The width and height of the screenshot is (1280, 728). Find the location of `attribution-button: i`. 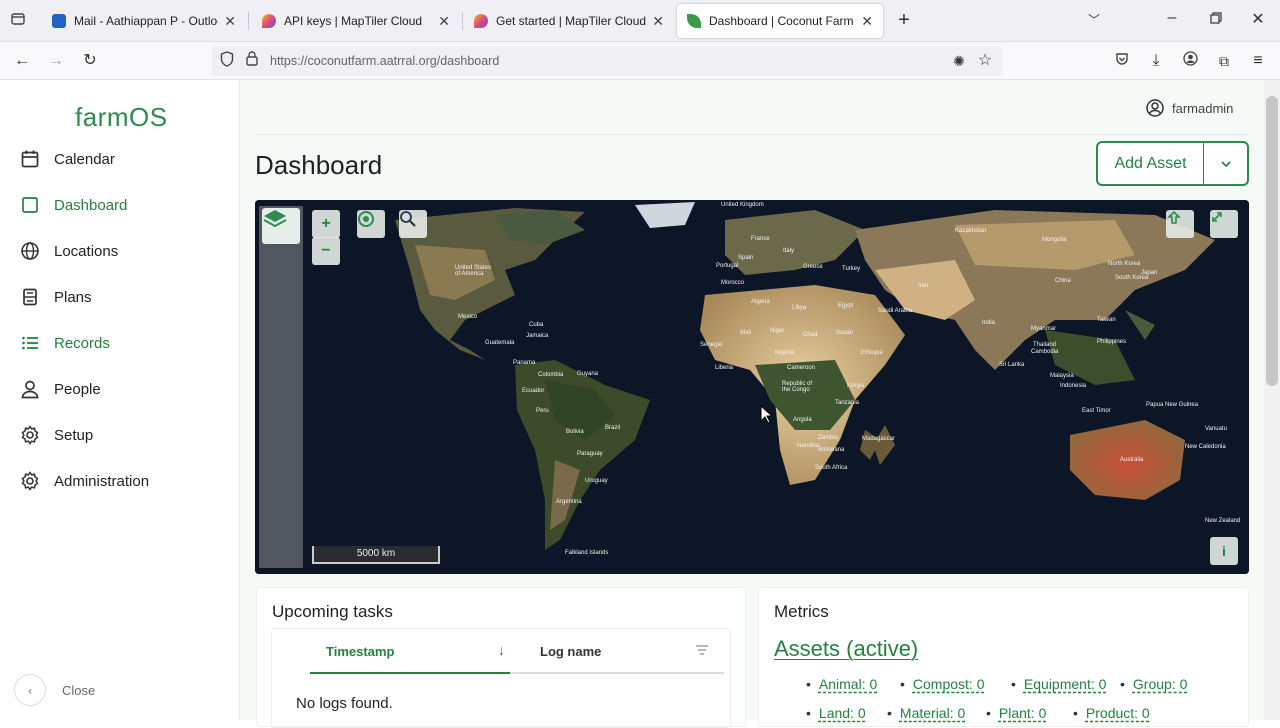

attribution-button: i is located at coordinates (1224, 551).